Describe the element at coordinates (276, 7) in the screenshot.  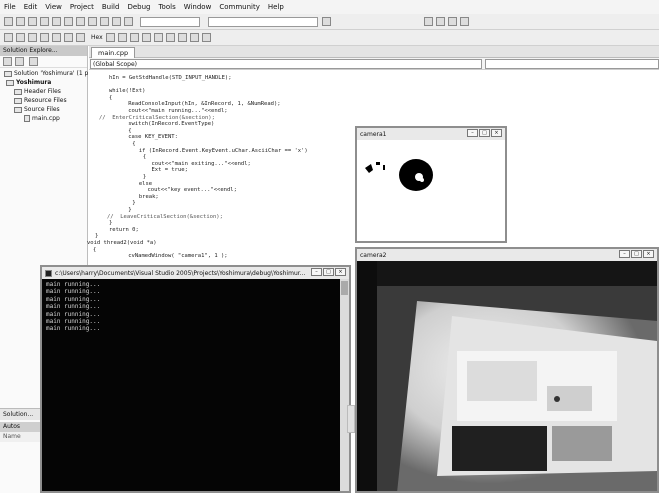
I see `menu-help: Help` at that location.